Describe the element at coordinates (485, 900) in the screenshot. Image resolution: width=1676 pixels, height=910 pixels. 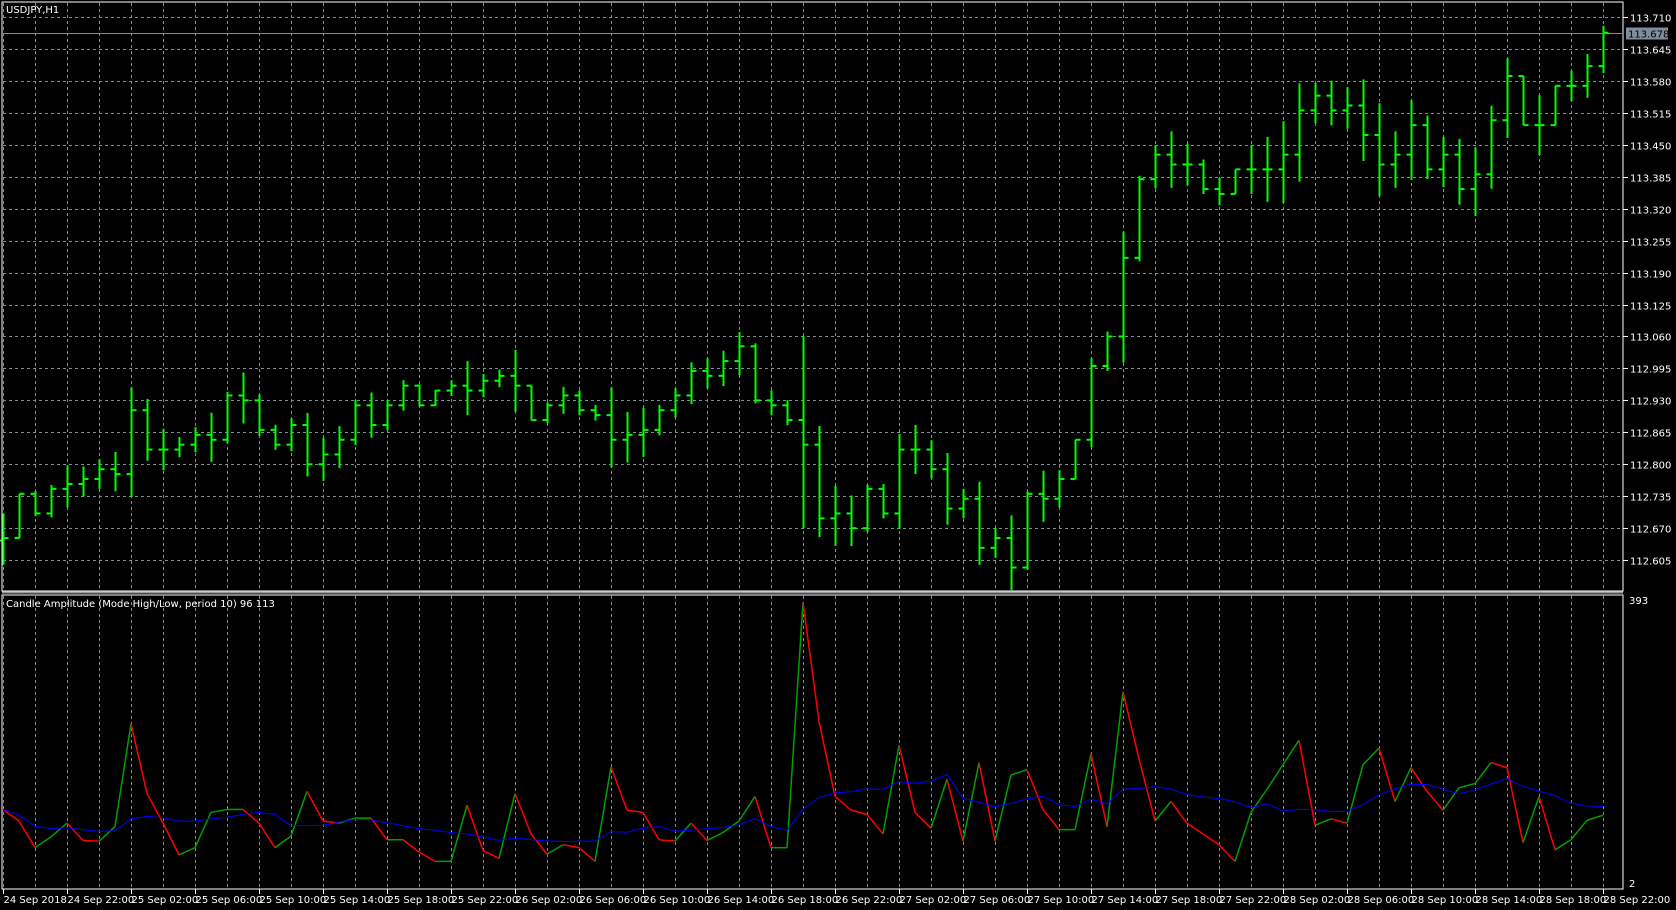
I see `time-label: 25 Sep 22:00` at that location.